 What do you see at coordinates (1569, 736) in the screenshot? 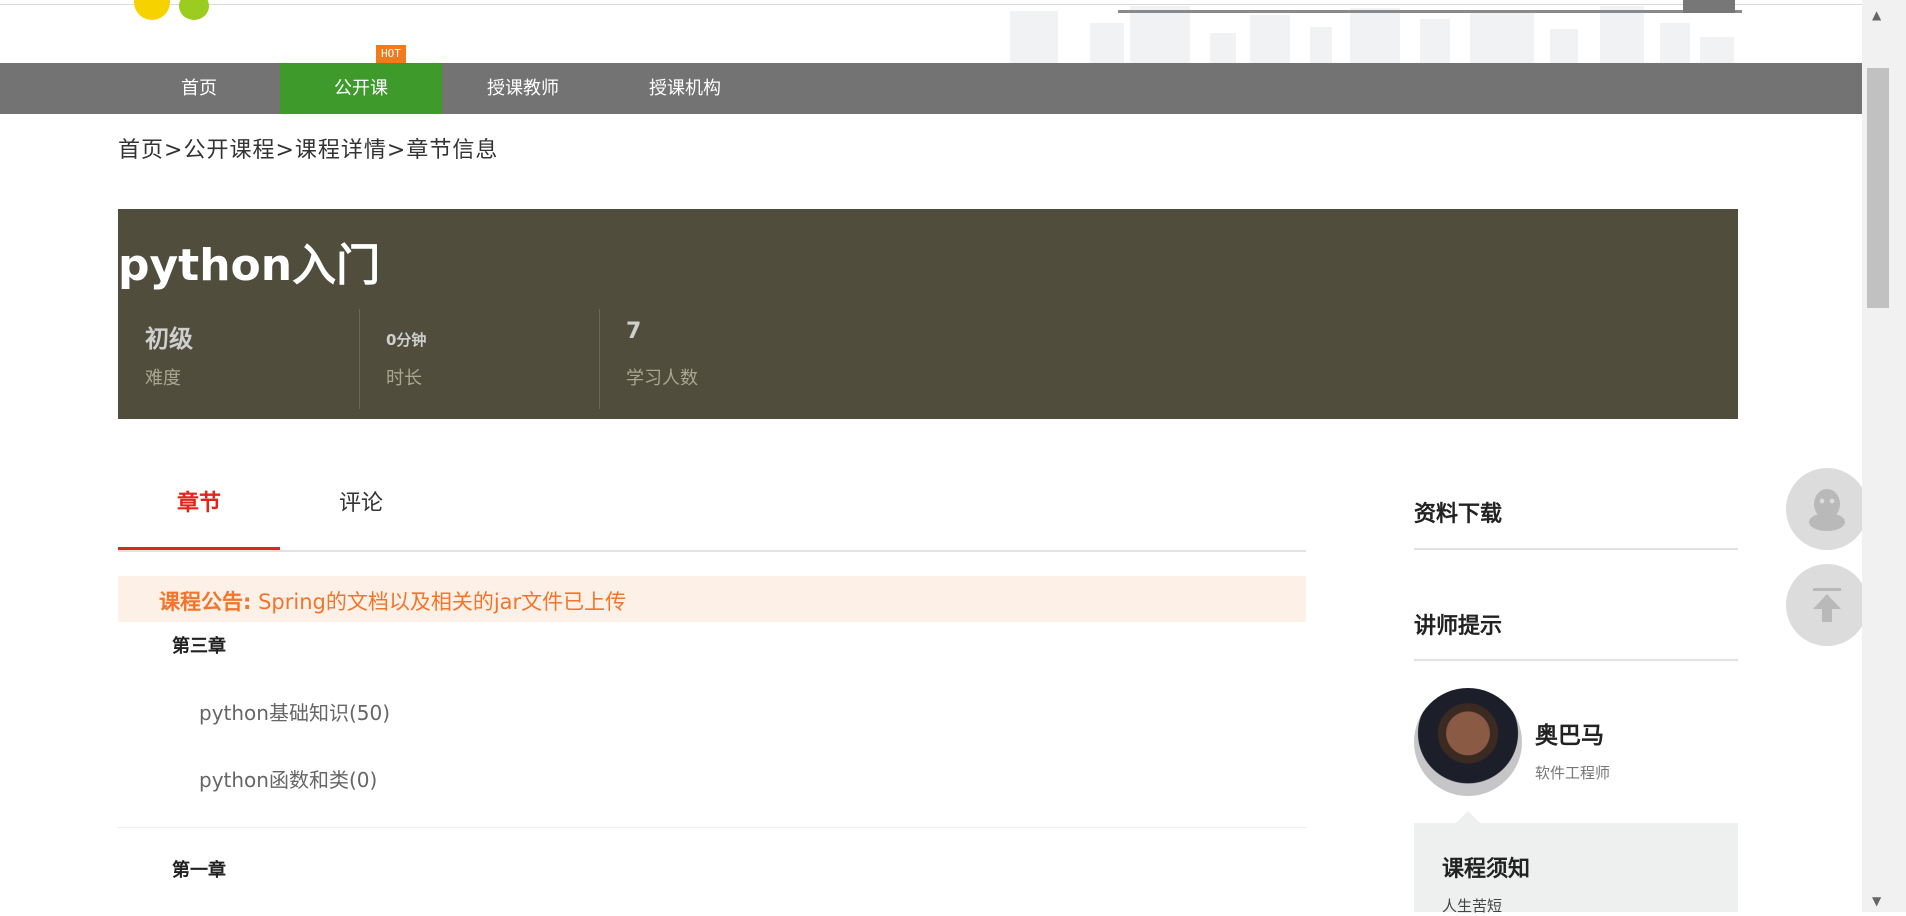
I see `teacher-name: 奥巴马` at bounding box center [1569, 736].